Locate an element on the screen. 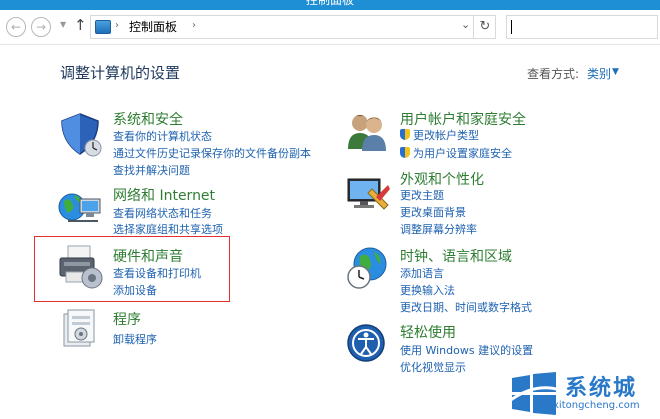  link-label: 更改帐户类型 is located at coordinates (446, 135).